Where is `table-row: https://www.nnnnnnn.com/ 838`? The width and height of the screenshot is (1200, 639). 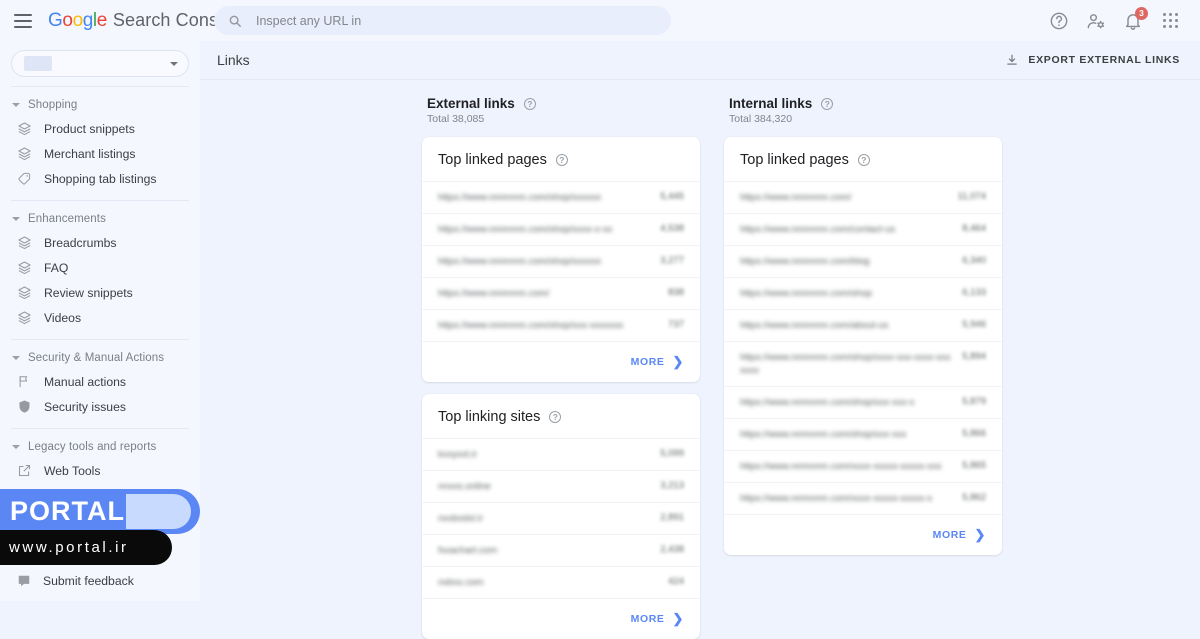
table-row: https://www.nnnnnnn.com/ 838 is located at coordinates (561, 293).